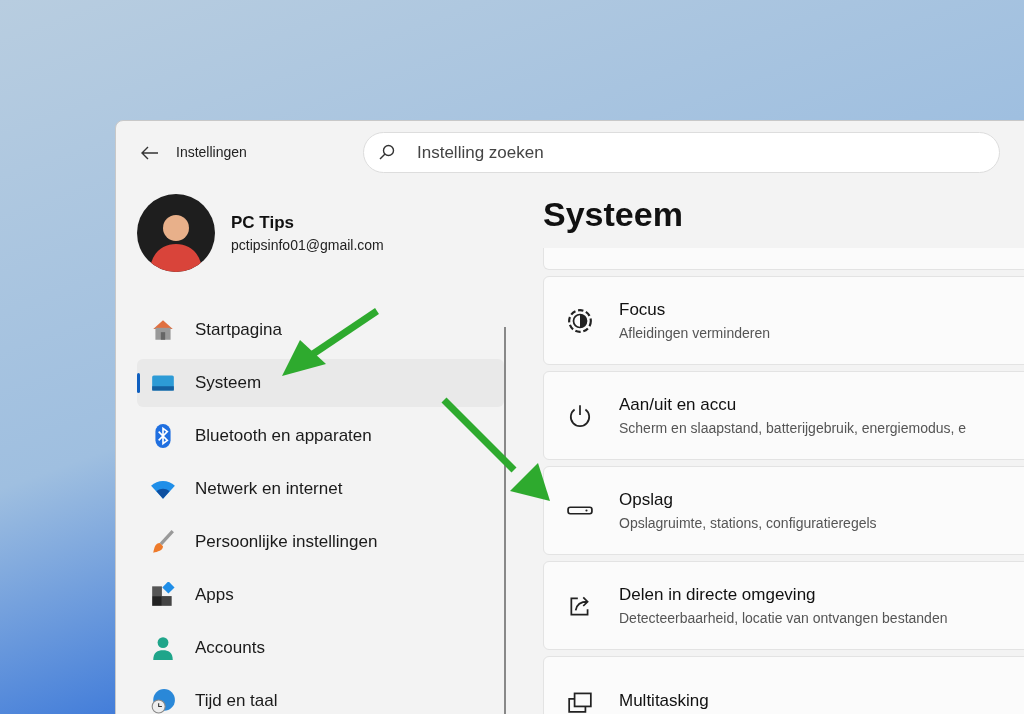 Image resolution: width=1024 pixels, height=714 pixels. What do you see at coordinates (163, 595) in the screenshot?
I see `apps-icon` at bounding box center [163, 595].